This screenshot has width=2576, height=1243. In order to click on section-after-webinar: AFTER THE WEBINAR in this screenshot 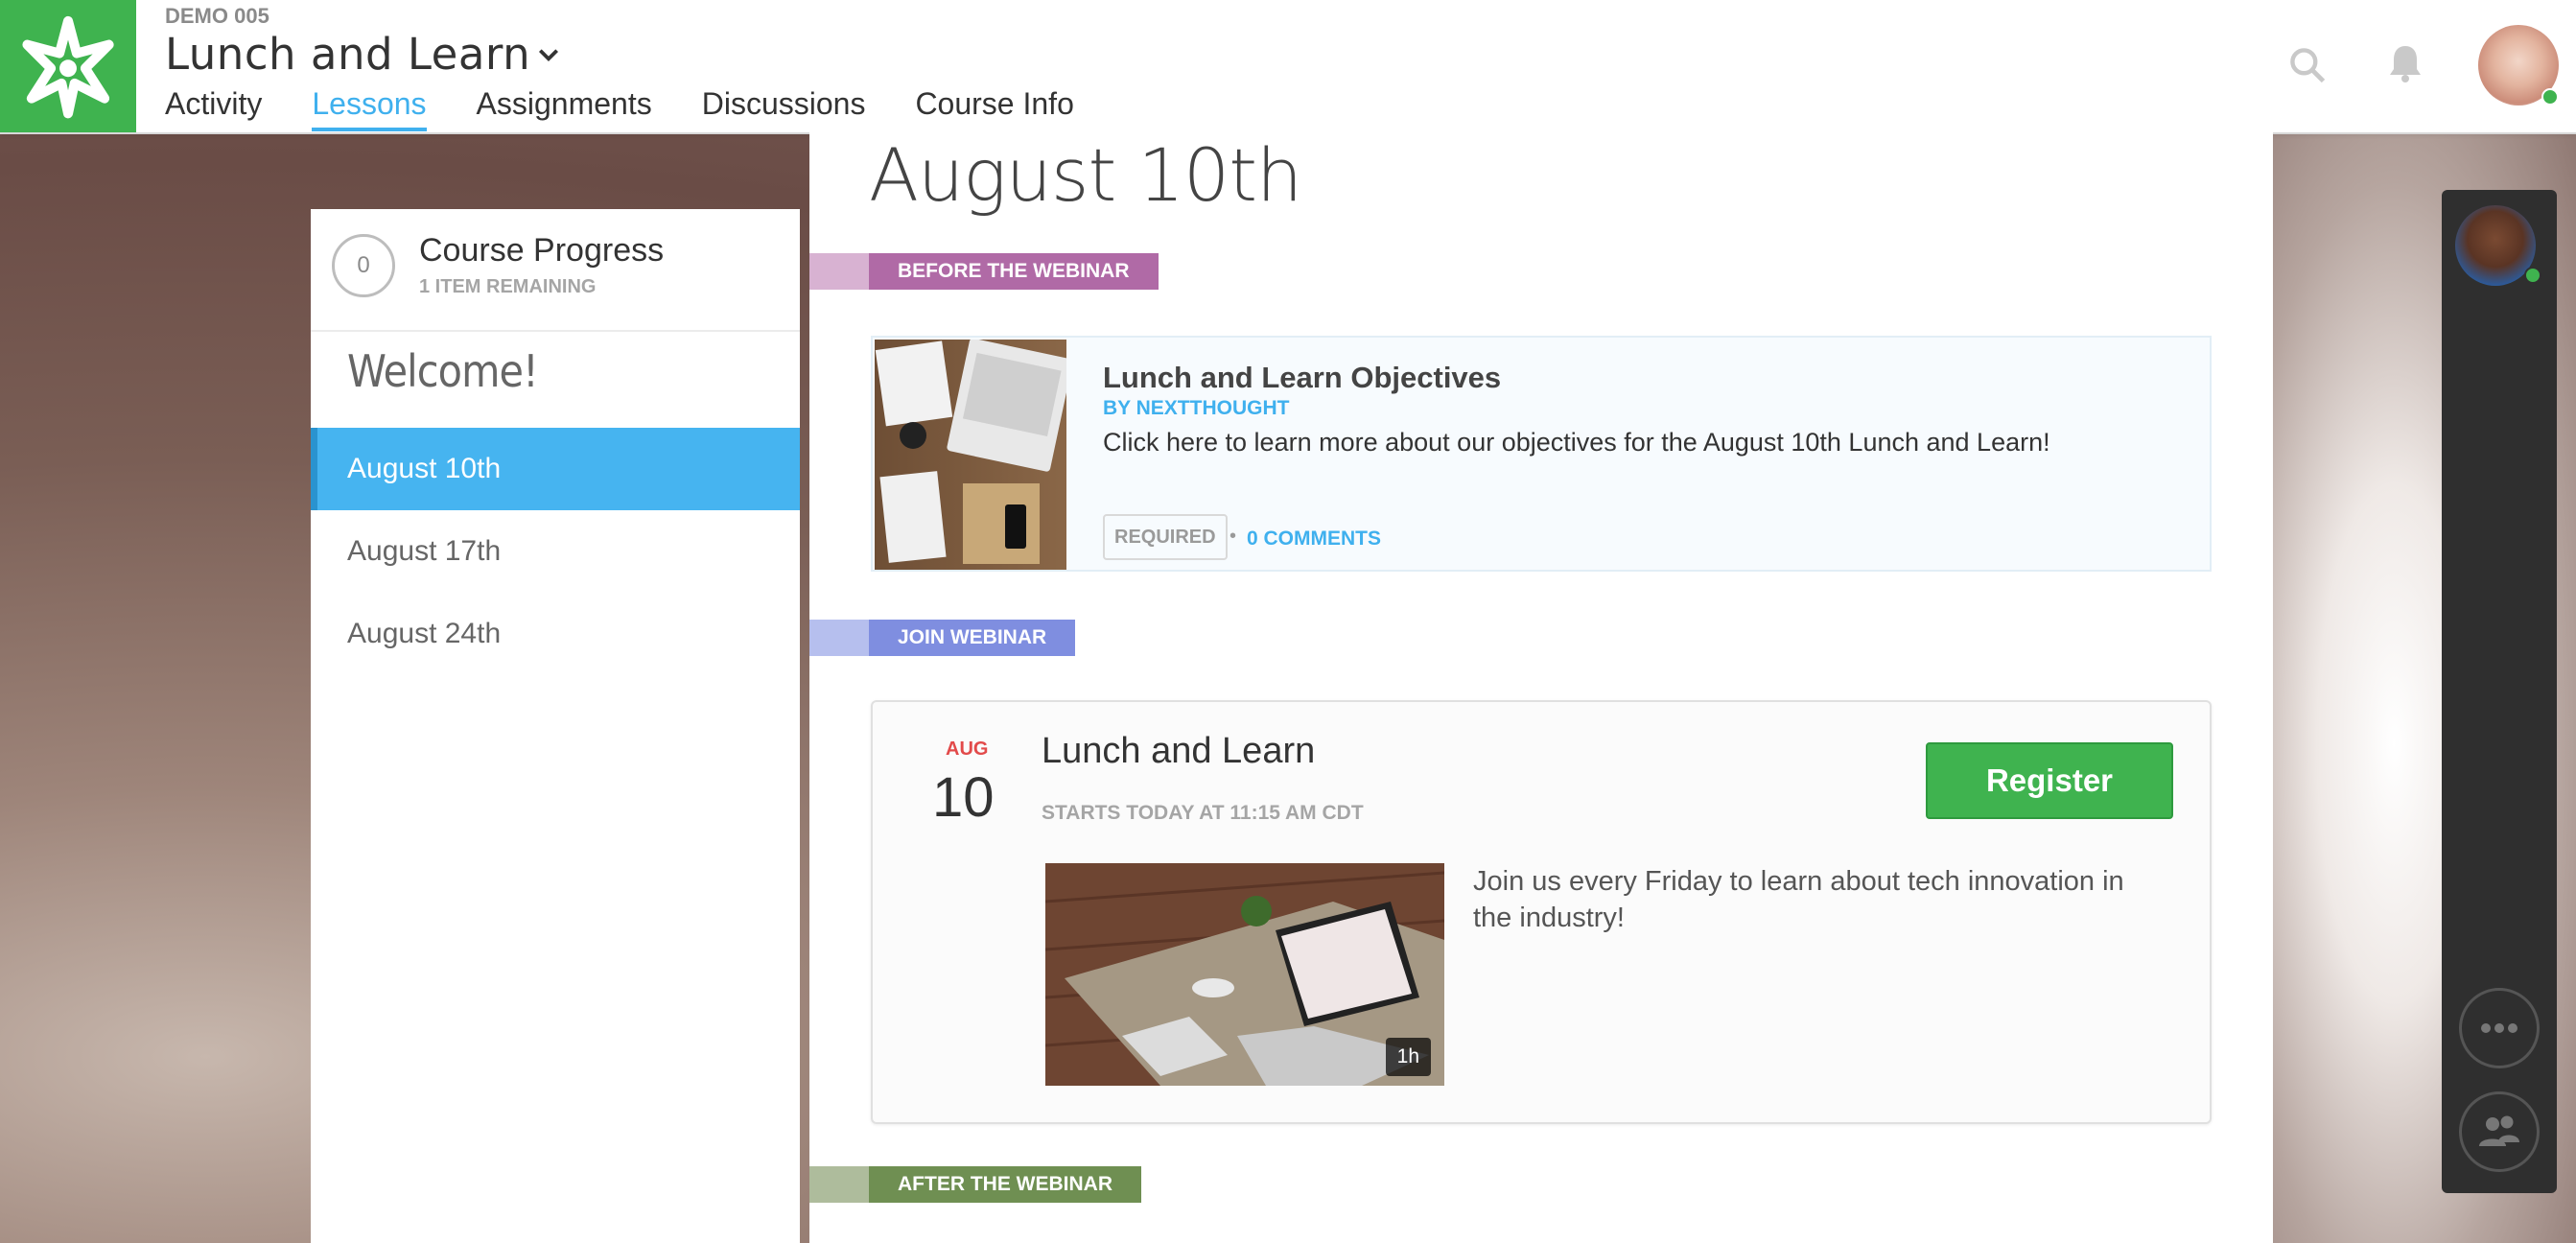, I will do `click(975, 1184)`.